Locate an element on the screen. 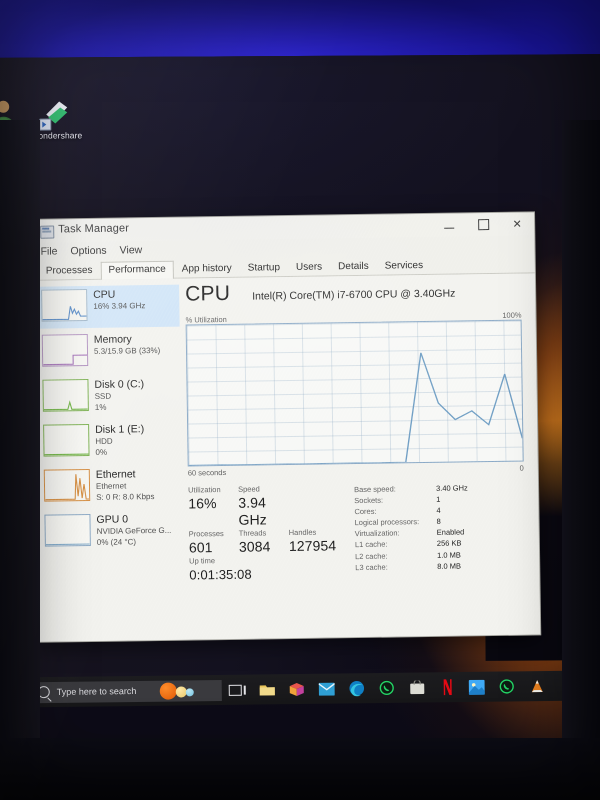 The width and height of the screenshot is (600, 800). taskbar-netflix is located at coordinates (447, 687).